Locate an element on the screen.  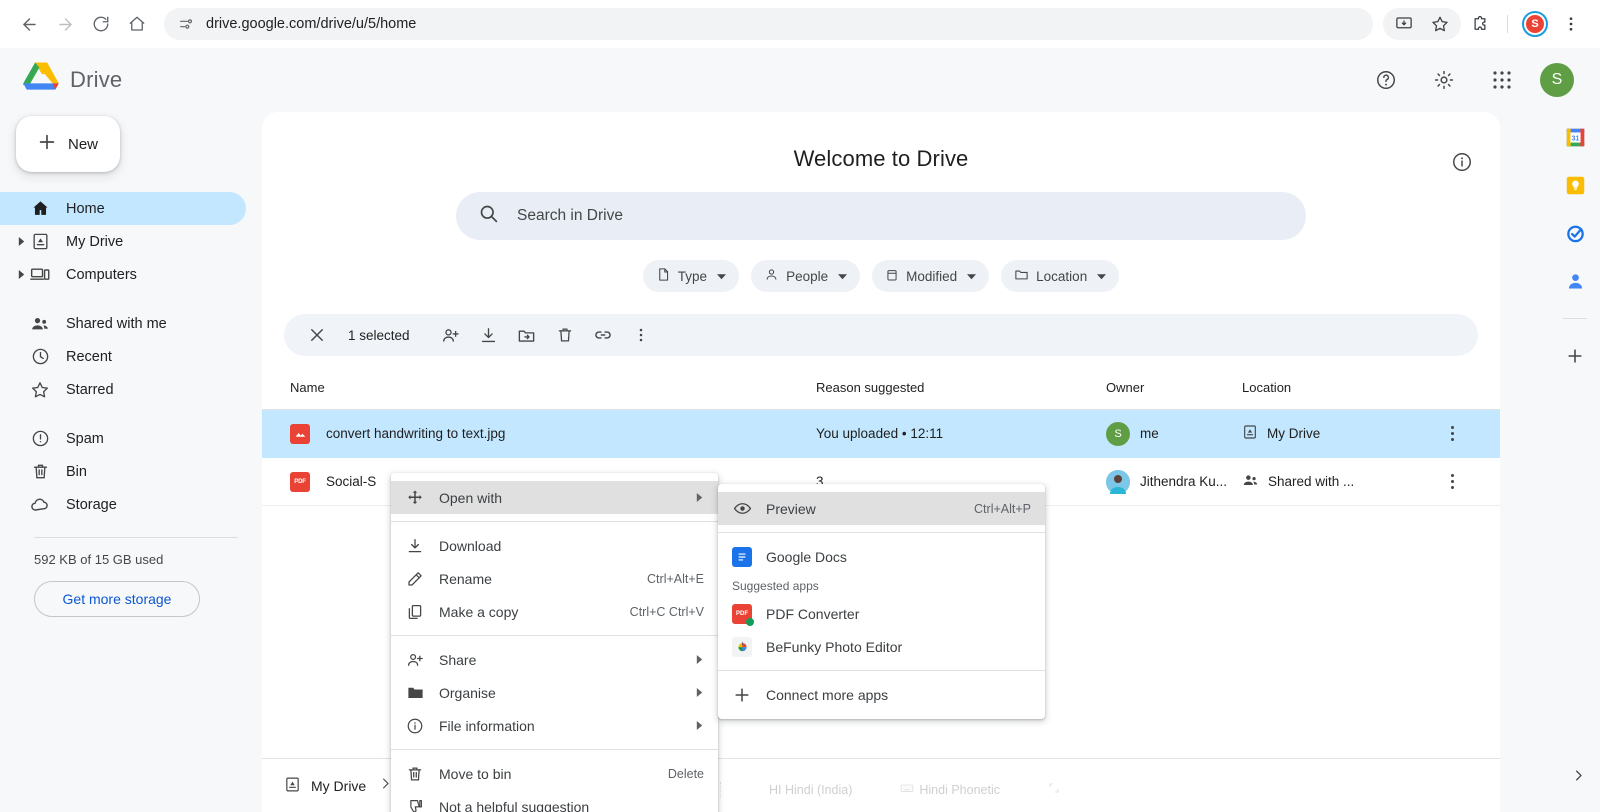
filter-chip-location: Location is located at coordinates (1060, 276).